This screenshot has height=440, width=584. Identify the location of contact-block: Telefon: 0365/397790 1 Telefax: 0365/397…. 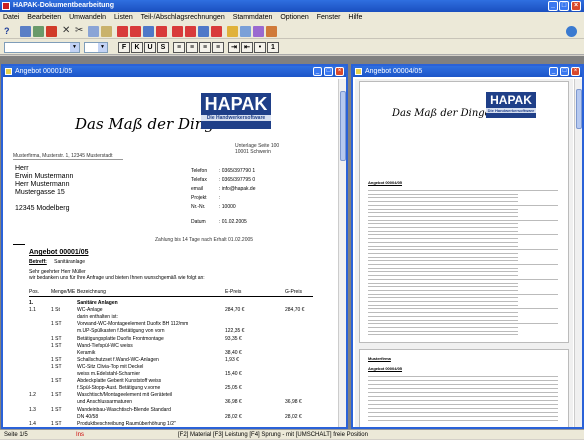
(223, 196).